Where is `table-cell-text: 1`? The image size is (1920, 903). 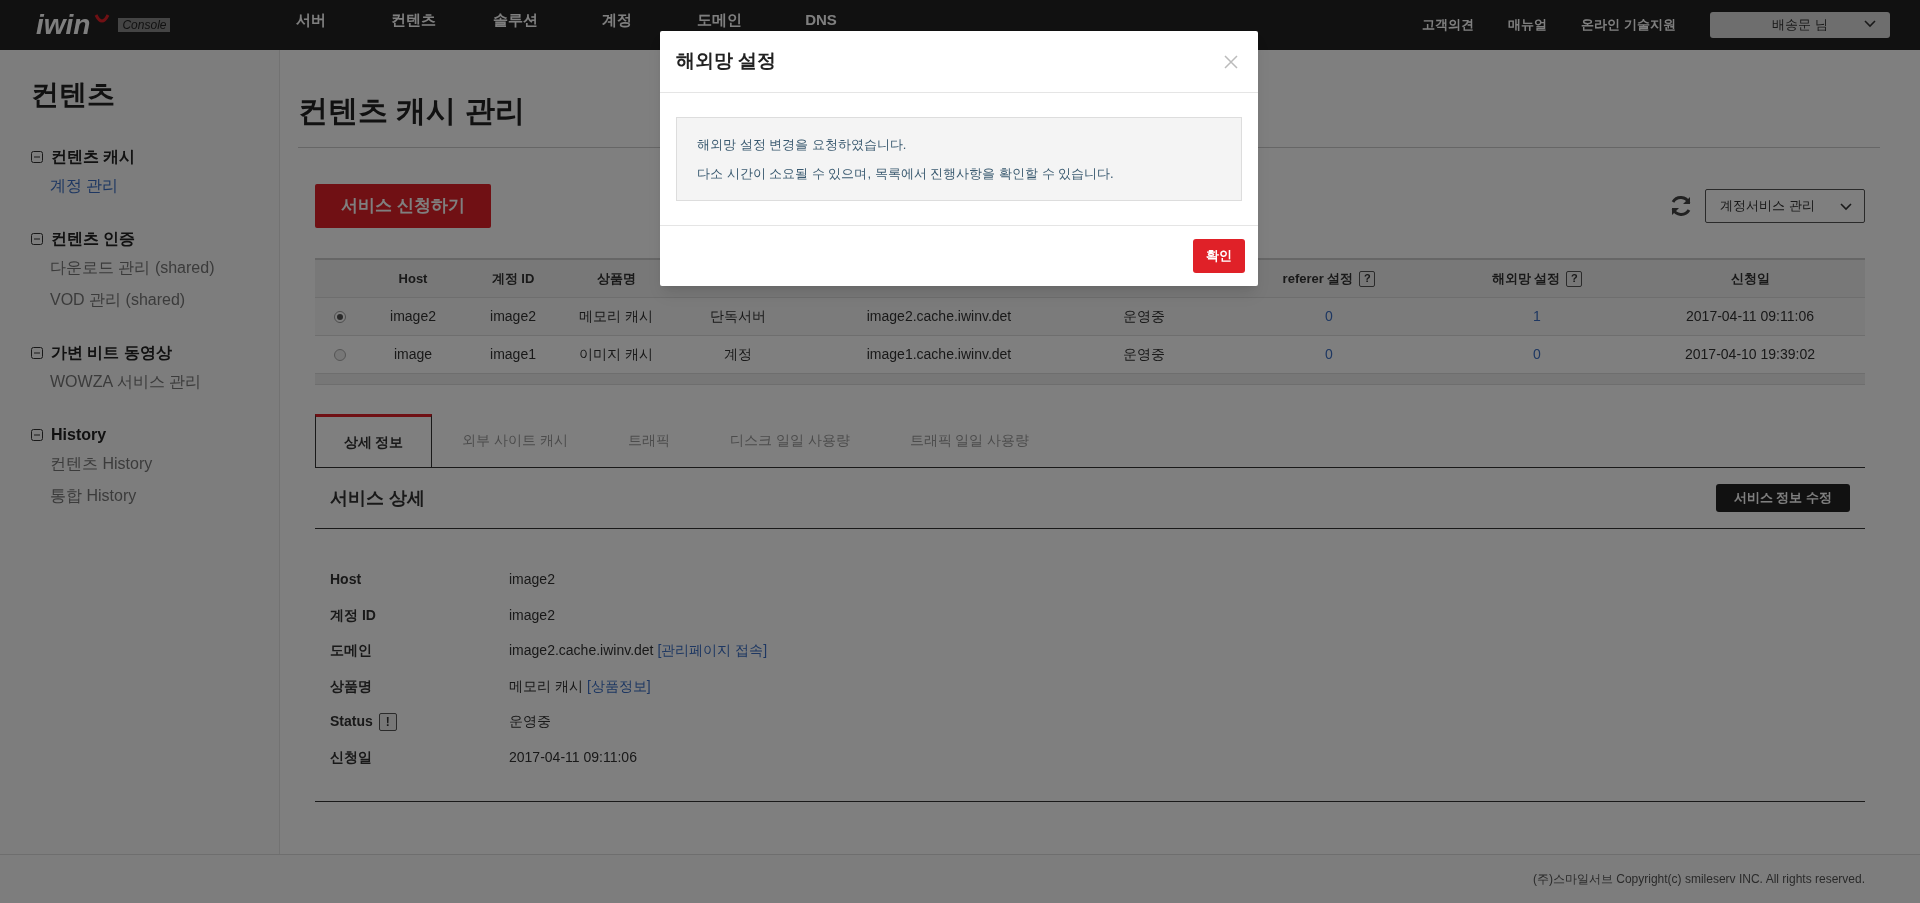 table-cell-text: 1 is located at coordinates (1537, 316).